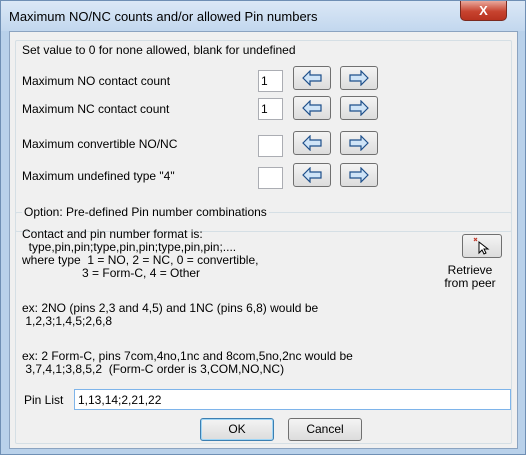  Describe the element at coordinates (44, 400) in the screenshot. I see `pin-list-label: Pin List` at that location.